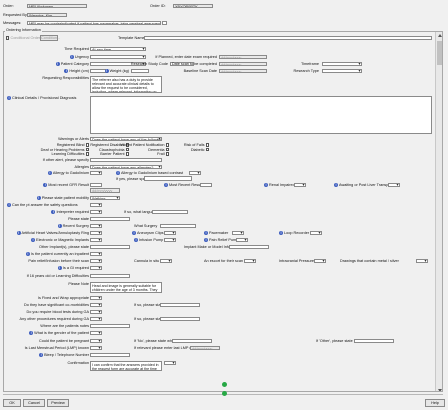  What do you see at coordinates (186, 57) in the screenshot?
I see `planned-date-label: If Planned, enter date exam required` at bounding box center [186, 57].